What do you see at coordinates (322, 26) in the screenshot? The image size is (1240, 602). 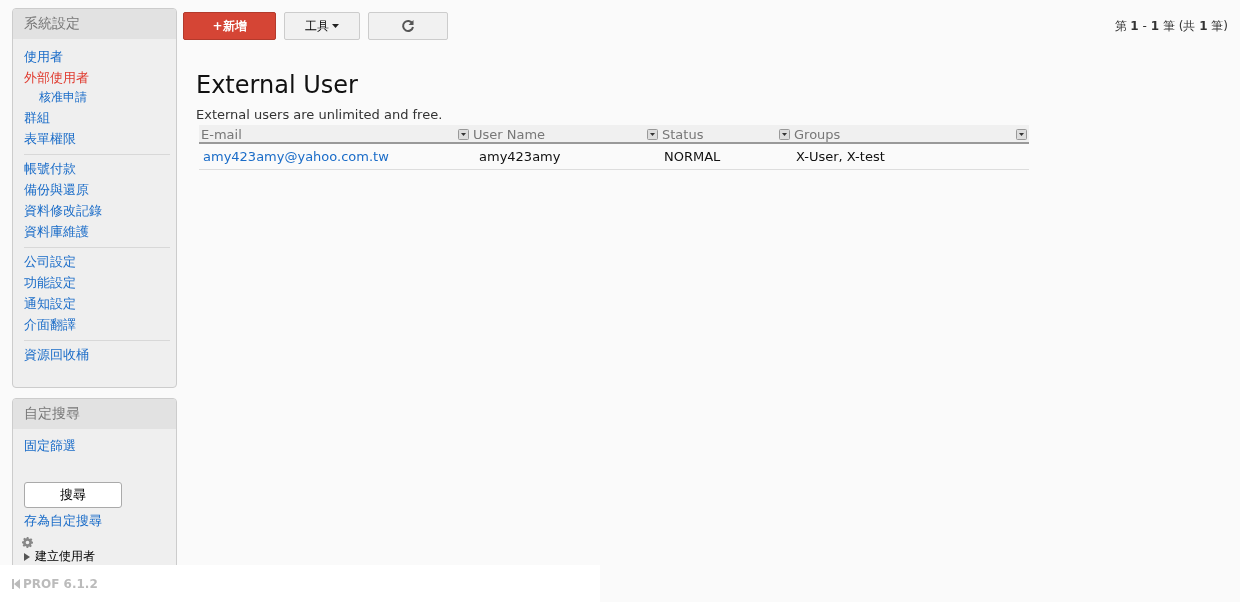 I see `tools-button: 工具` at bounding box center [322, 26].